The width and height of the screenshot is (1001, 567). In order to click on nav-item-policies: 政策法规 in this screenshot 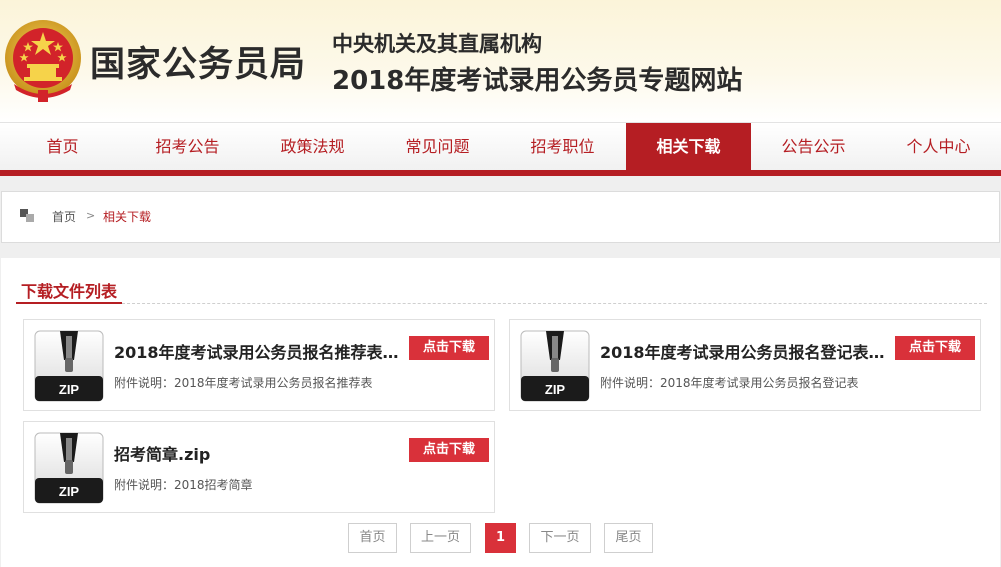, I will do `click(312, 147)`.